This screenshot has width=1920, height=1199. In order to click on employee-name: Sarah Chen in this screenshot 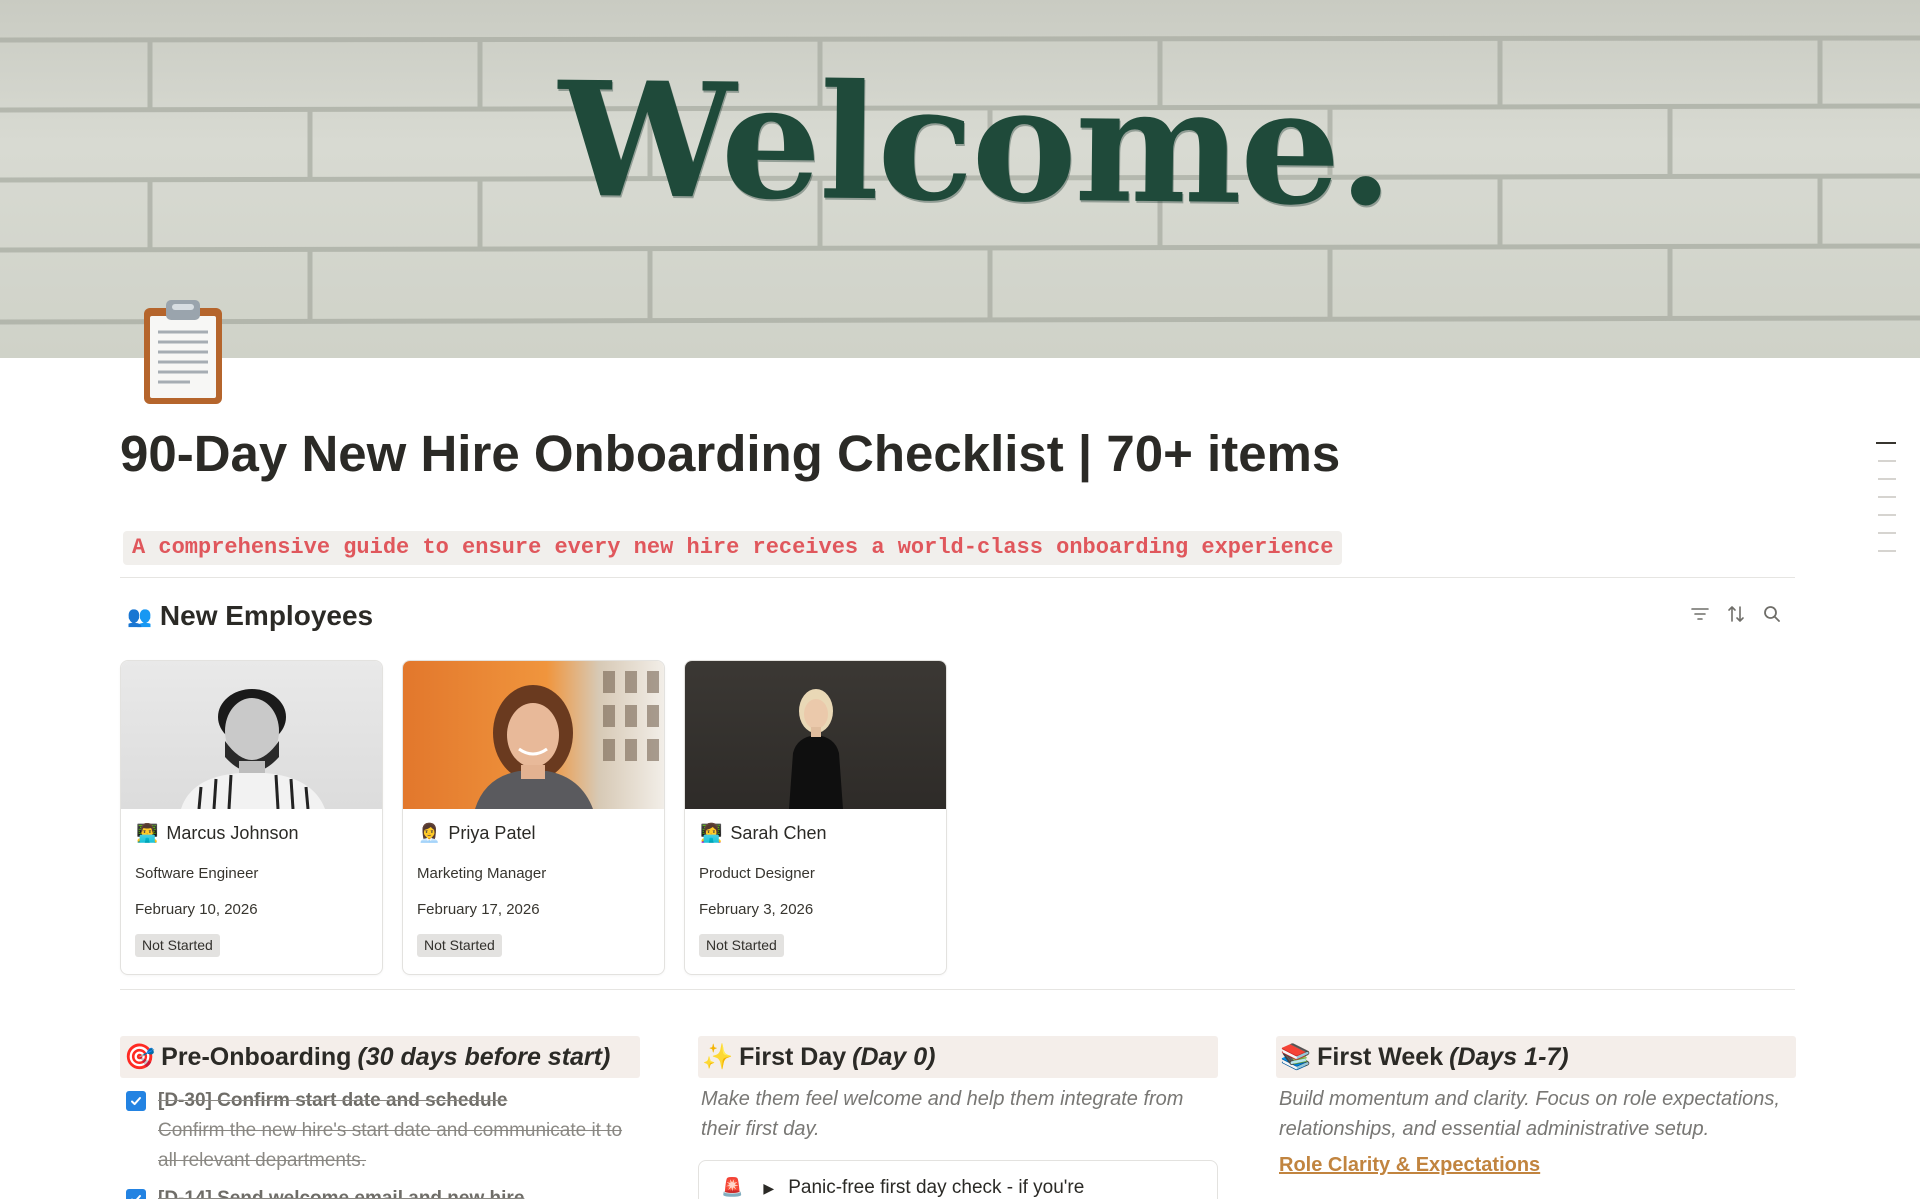, I will do `click(778, 833)`.